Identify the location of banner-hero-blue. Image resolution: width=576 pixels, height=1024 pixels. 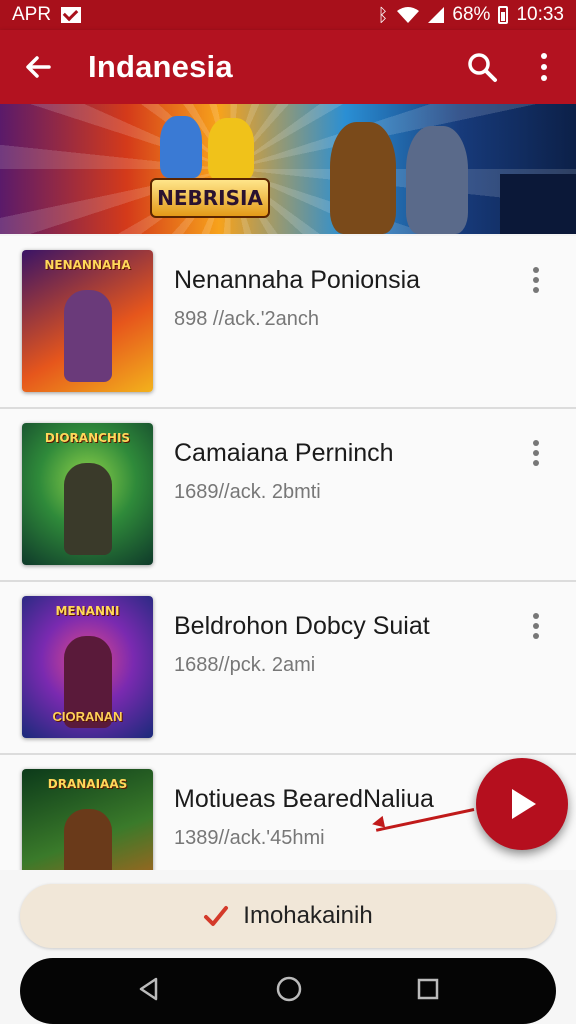
(181, 147).